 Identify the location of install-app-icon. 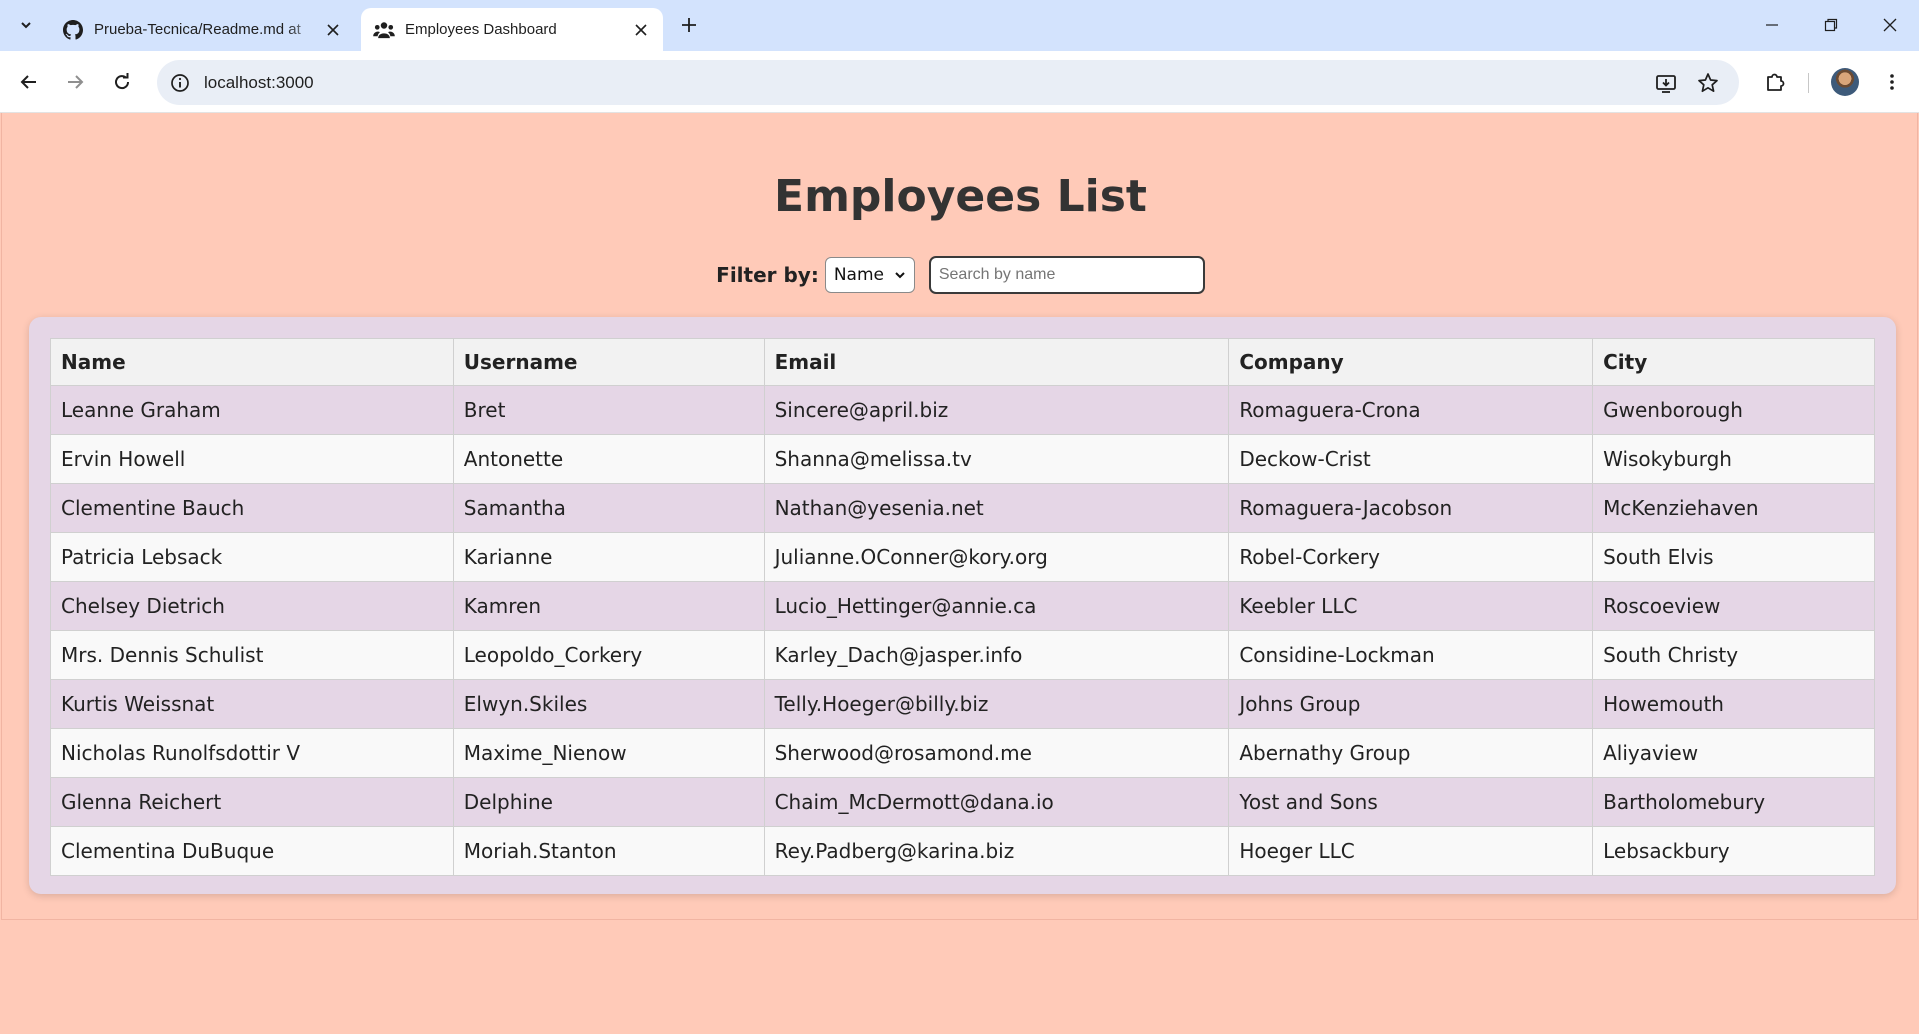
(1666, 83).